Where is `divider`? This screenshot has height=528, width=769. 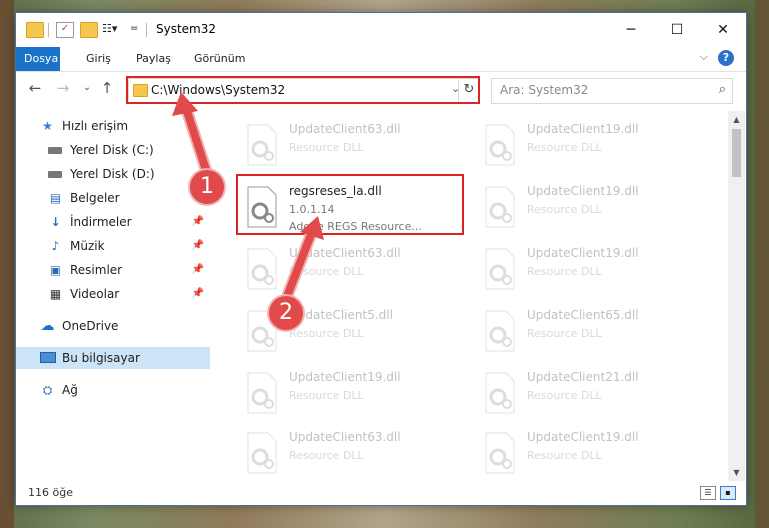
divider is located at coordinates (146, 30).